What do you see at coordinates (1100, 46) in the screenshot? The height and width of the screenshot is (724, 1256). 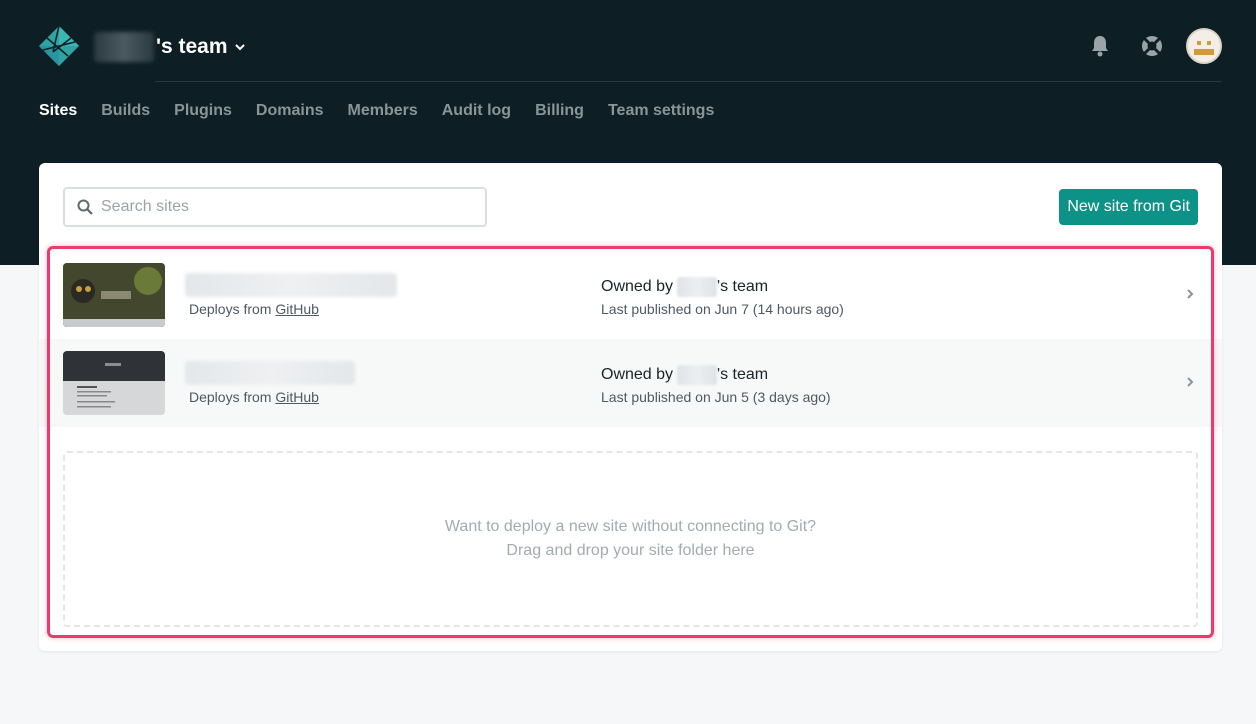 I see `bell-icon` at bounding box center [1100, 46].